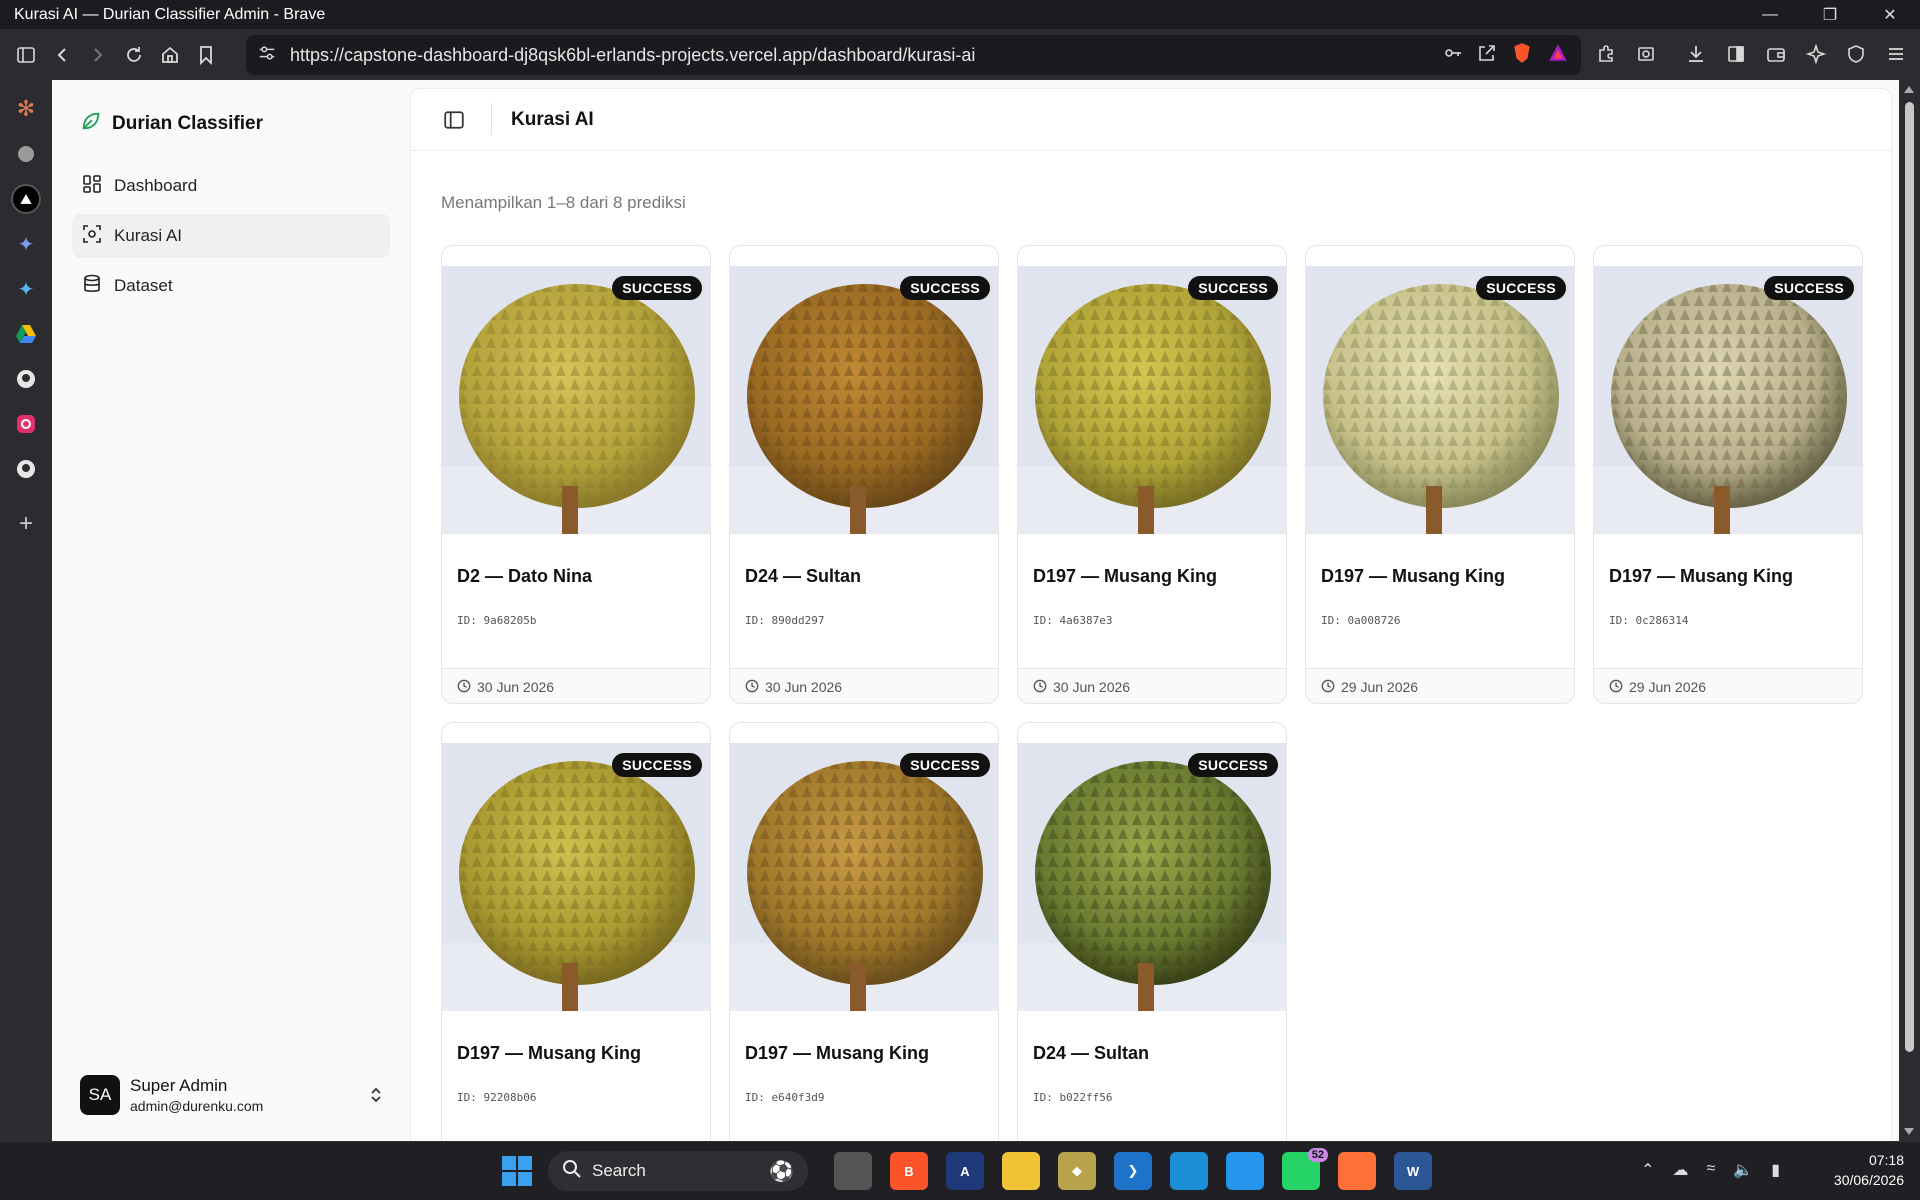  I want to click on wallet-icon, so click(1776, 54).